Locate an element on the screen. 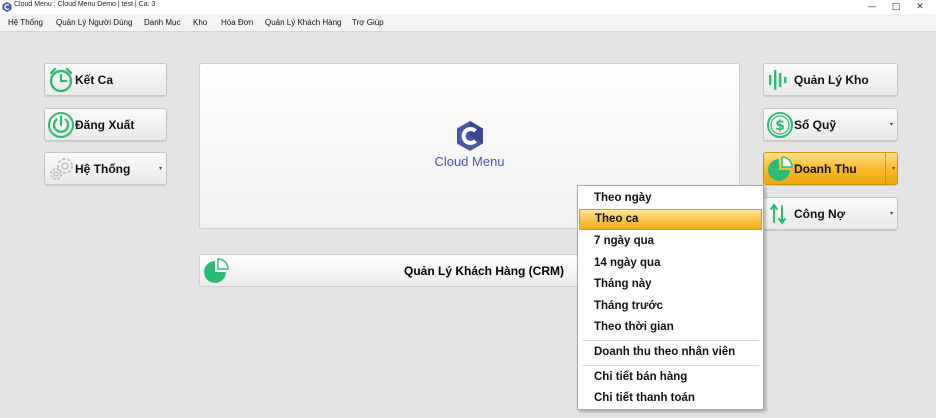  dropdown-item-7-ngay-qua: 7 ngày qua is located at coordinates (670, 241).